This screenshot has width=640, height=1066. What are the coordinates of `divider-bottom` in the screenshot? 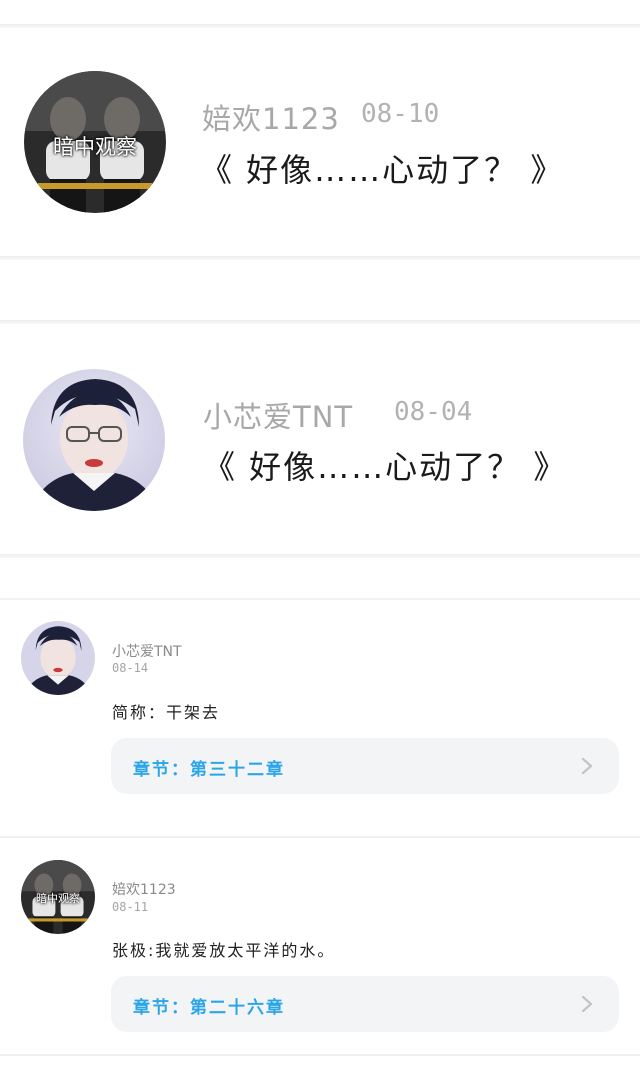 It's located at (320, 1055).